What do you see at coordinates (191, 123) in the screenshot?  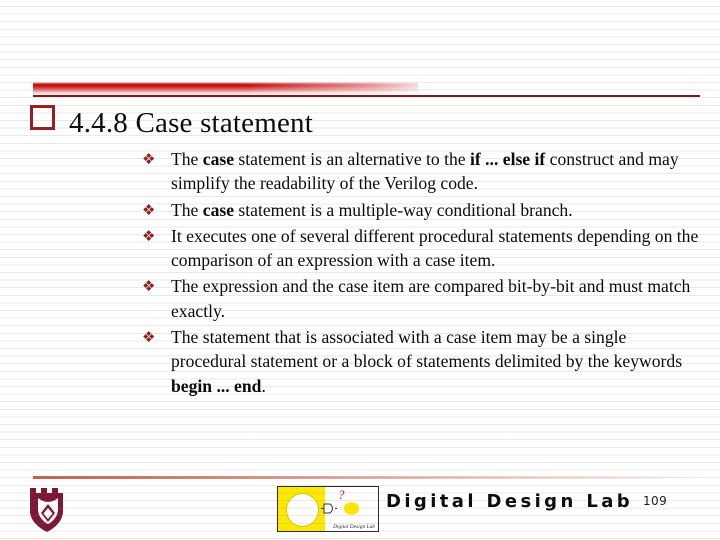 I see `page-title: 4.4.8 Case statement` at bounding box center [191, 123].